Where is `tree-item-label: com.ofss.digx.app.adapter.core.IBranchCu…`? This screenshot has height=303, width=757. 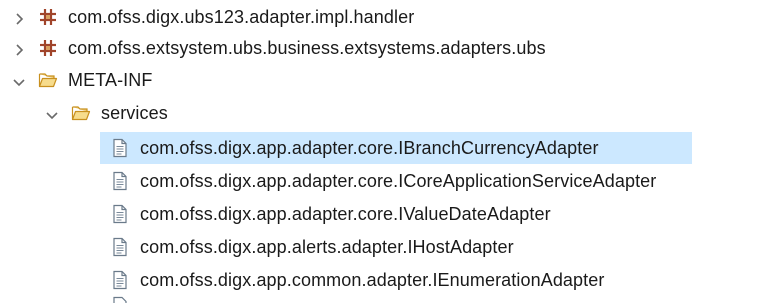
tree-item-label: com.ofss.digx.app.adapter.core.IBranchCu… is located at coordinates (369, 147).